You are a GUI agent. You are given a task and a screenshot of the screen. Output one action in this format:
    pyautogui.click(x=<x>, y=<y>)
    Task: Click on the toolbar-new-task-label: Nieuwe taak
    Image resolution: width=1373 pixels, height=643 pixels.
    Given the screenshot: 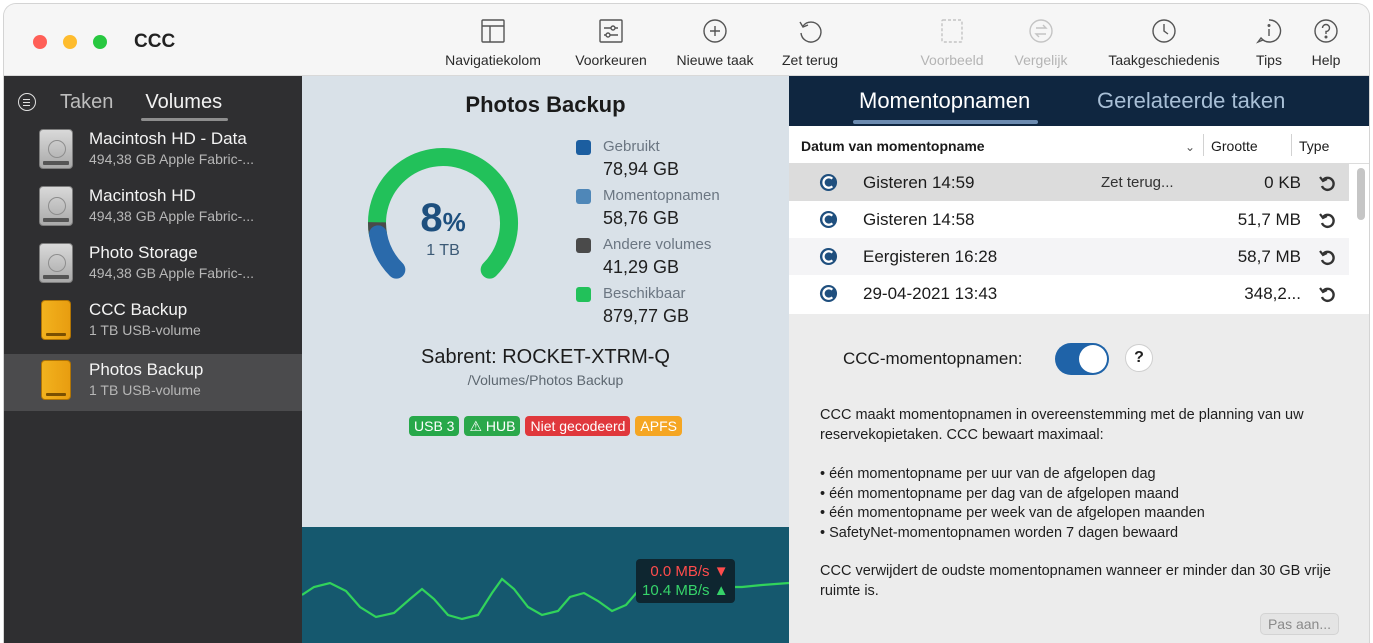 What is the action you would take?
    pyautogui.click(x=715, y=60)
    